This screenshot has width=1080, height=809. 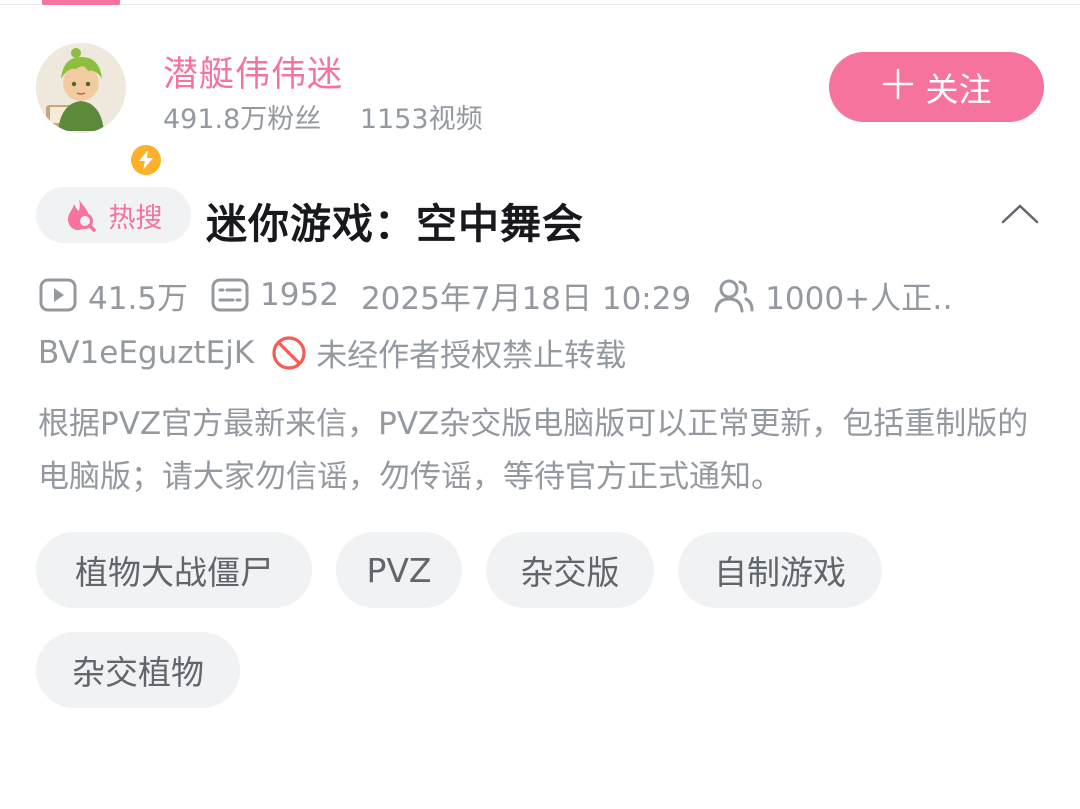 What do you see at coordinates (898, 87) in the screenshot?
I see `plus-icon` at bounding box center [898, 87].